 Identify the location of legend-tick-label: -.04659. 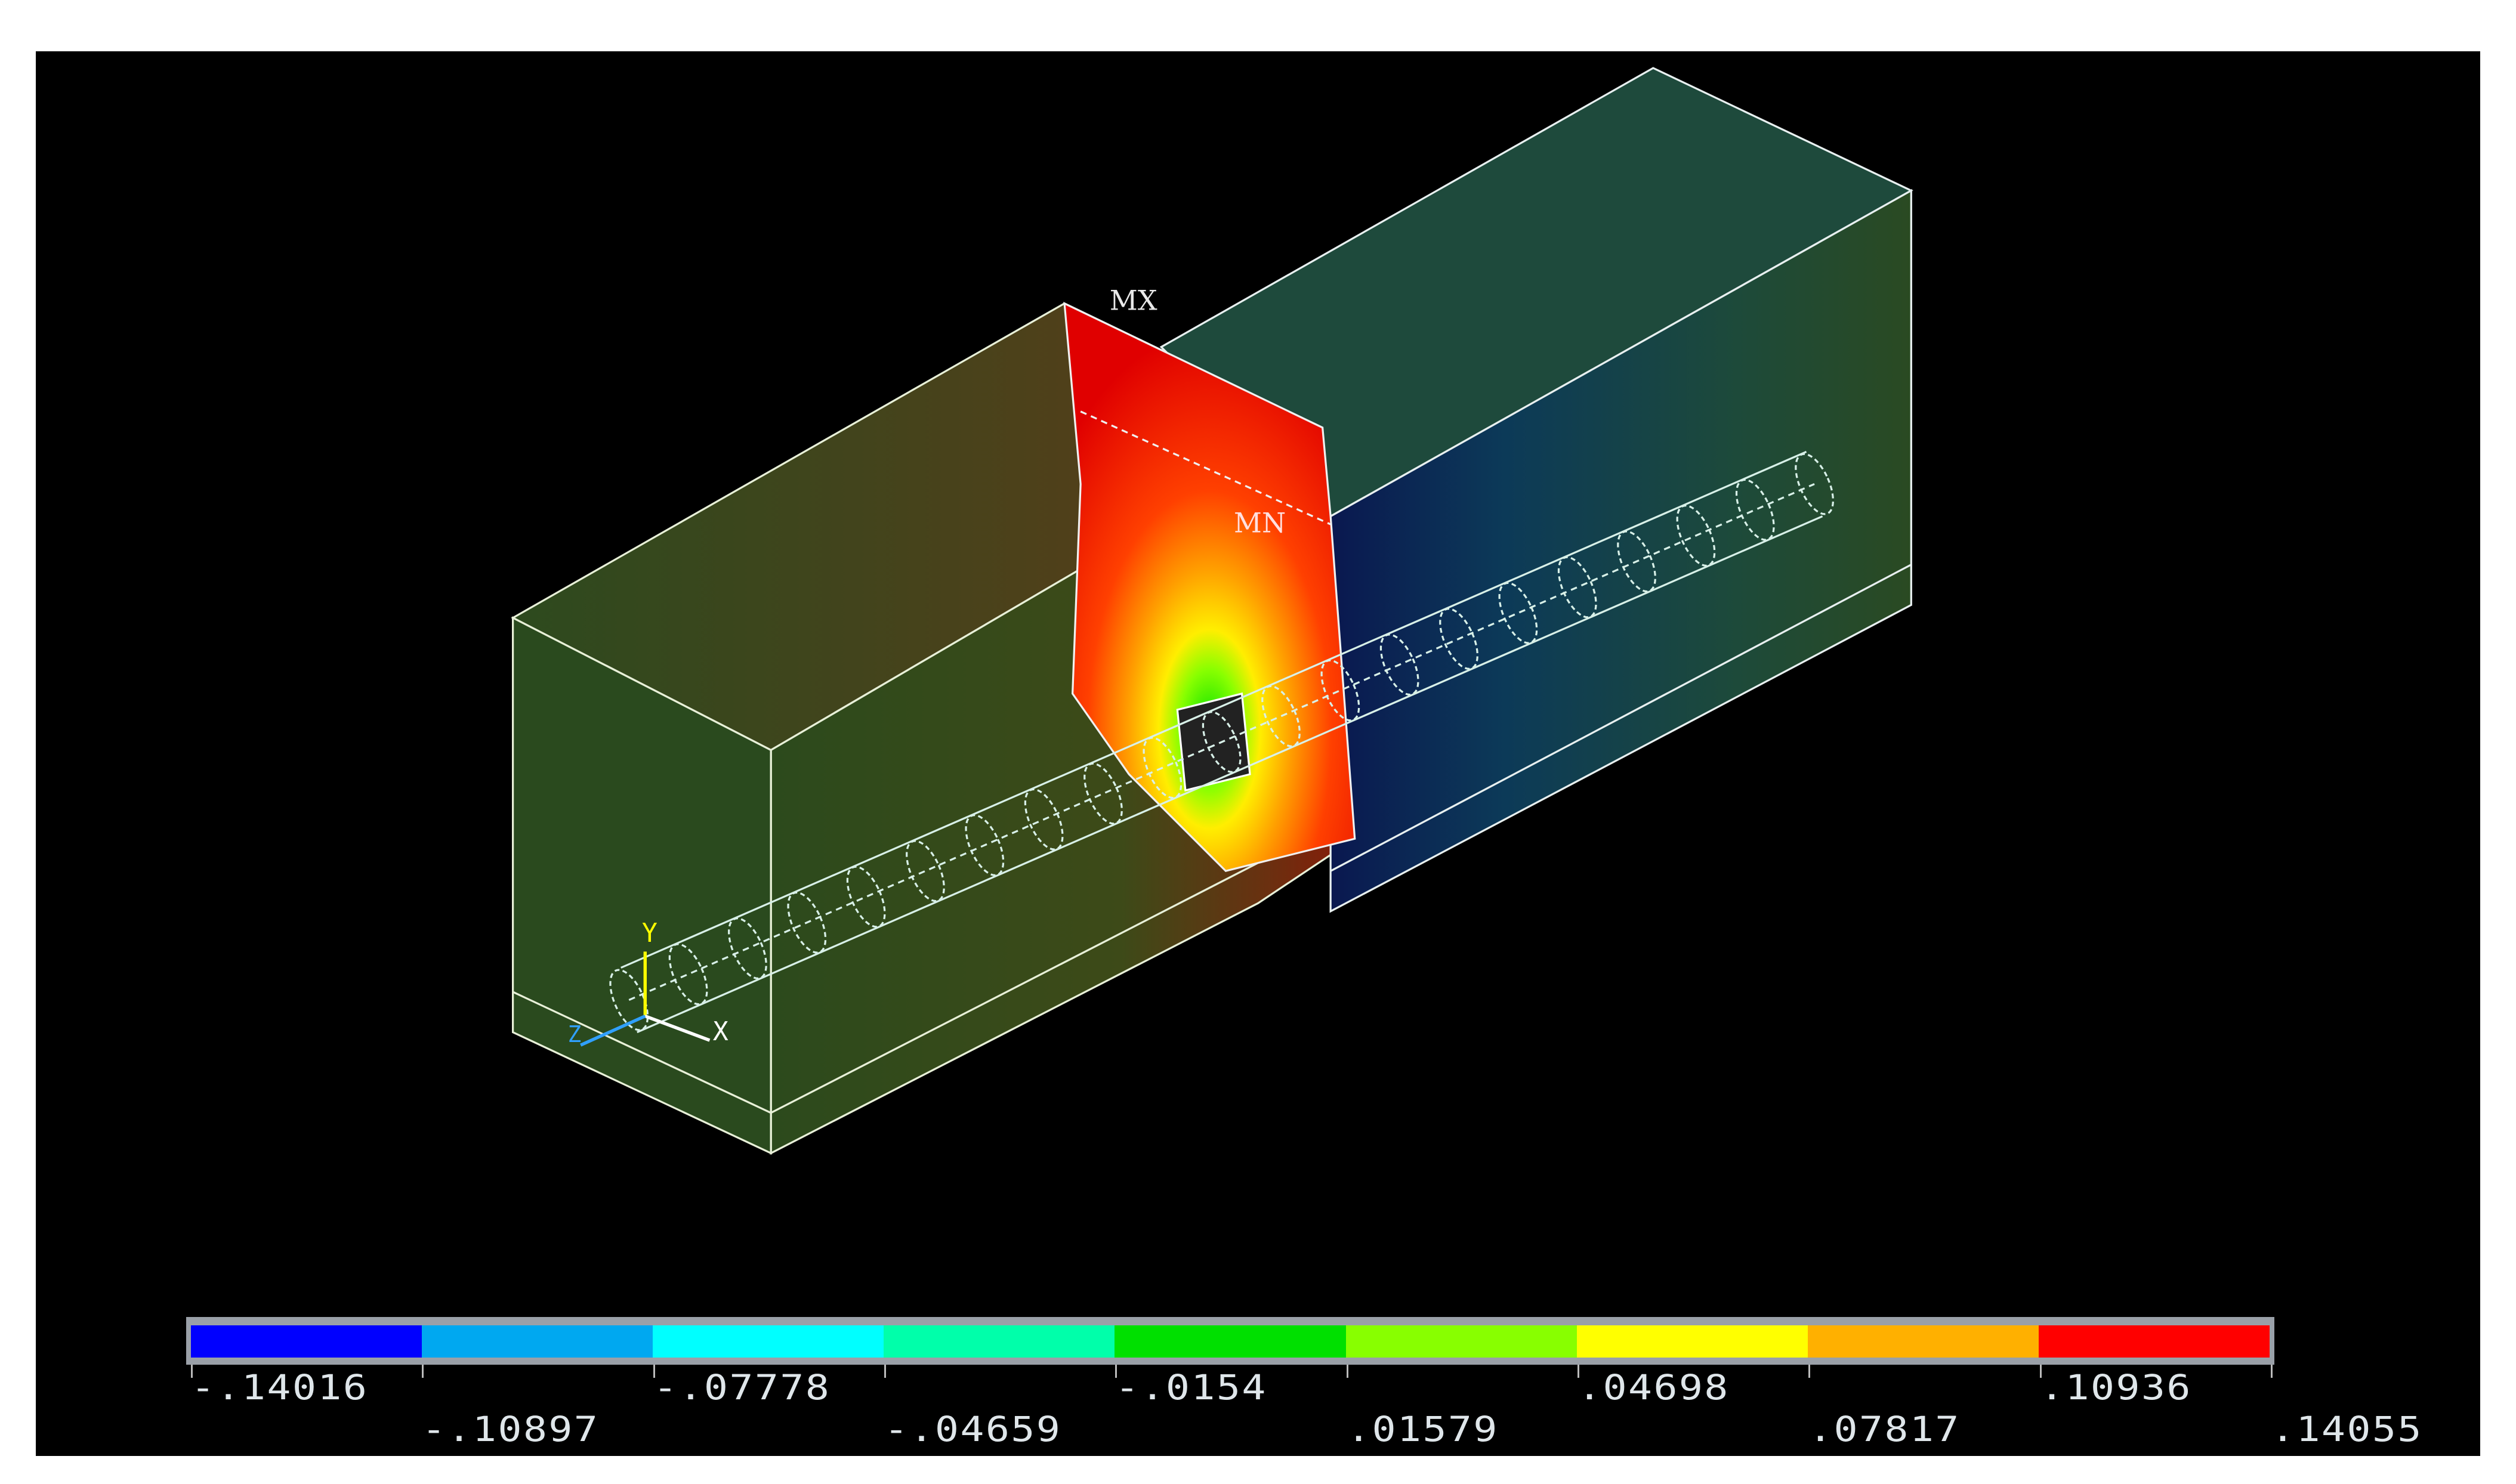
(973, 1429).